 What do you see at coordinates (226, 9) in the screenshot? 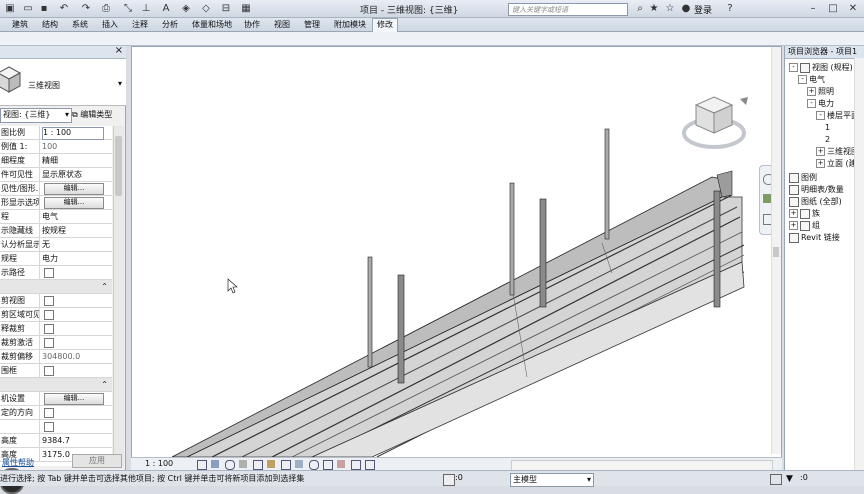
I see `close-hidden-icon: ⊟` at bounding box center [226, 9].